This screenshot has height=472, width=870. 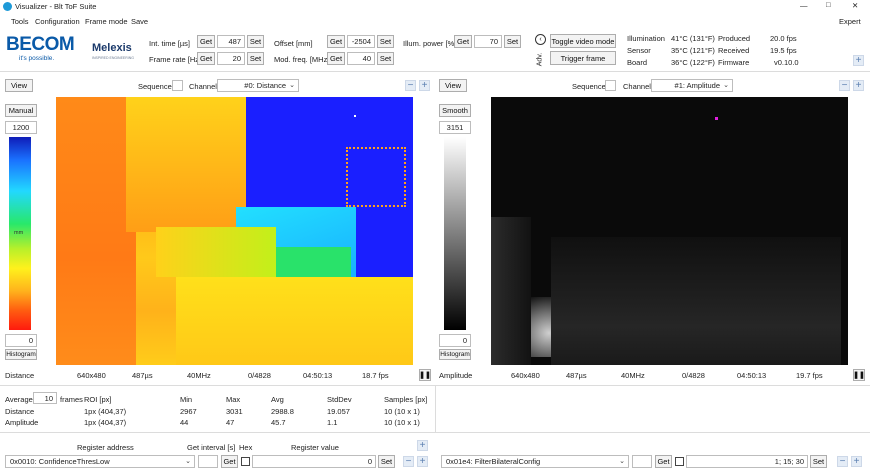 I want to click on right-footer-fps: 19.7 fps, so click(x=809, y=375).